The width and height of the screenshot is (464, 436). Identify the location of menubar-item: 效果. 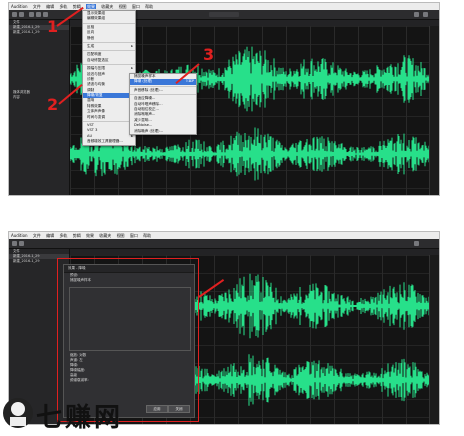
(90, 235).